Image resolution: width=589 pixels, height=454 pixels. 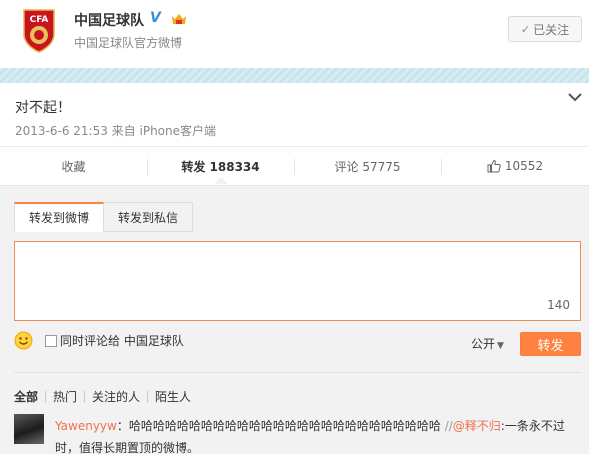 What do you see at coordinates (86, 426) in the screenshot?
I see `repost-username: Yawenyyw` at bounding box center [86, 426].